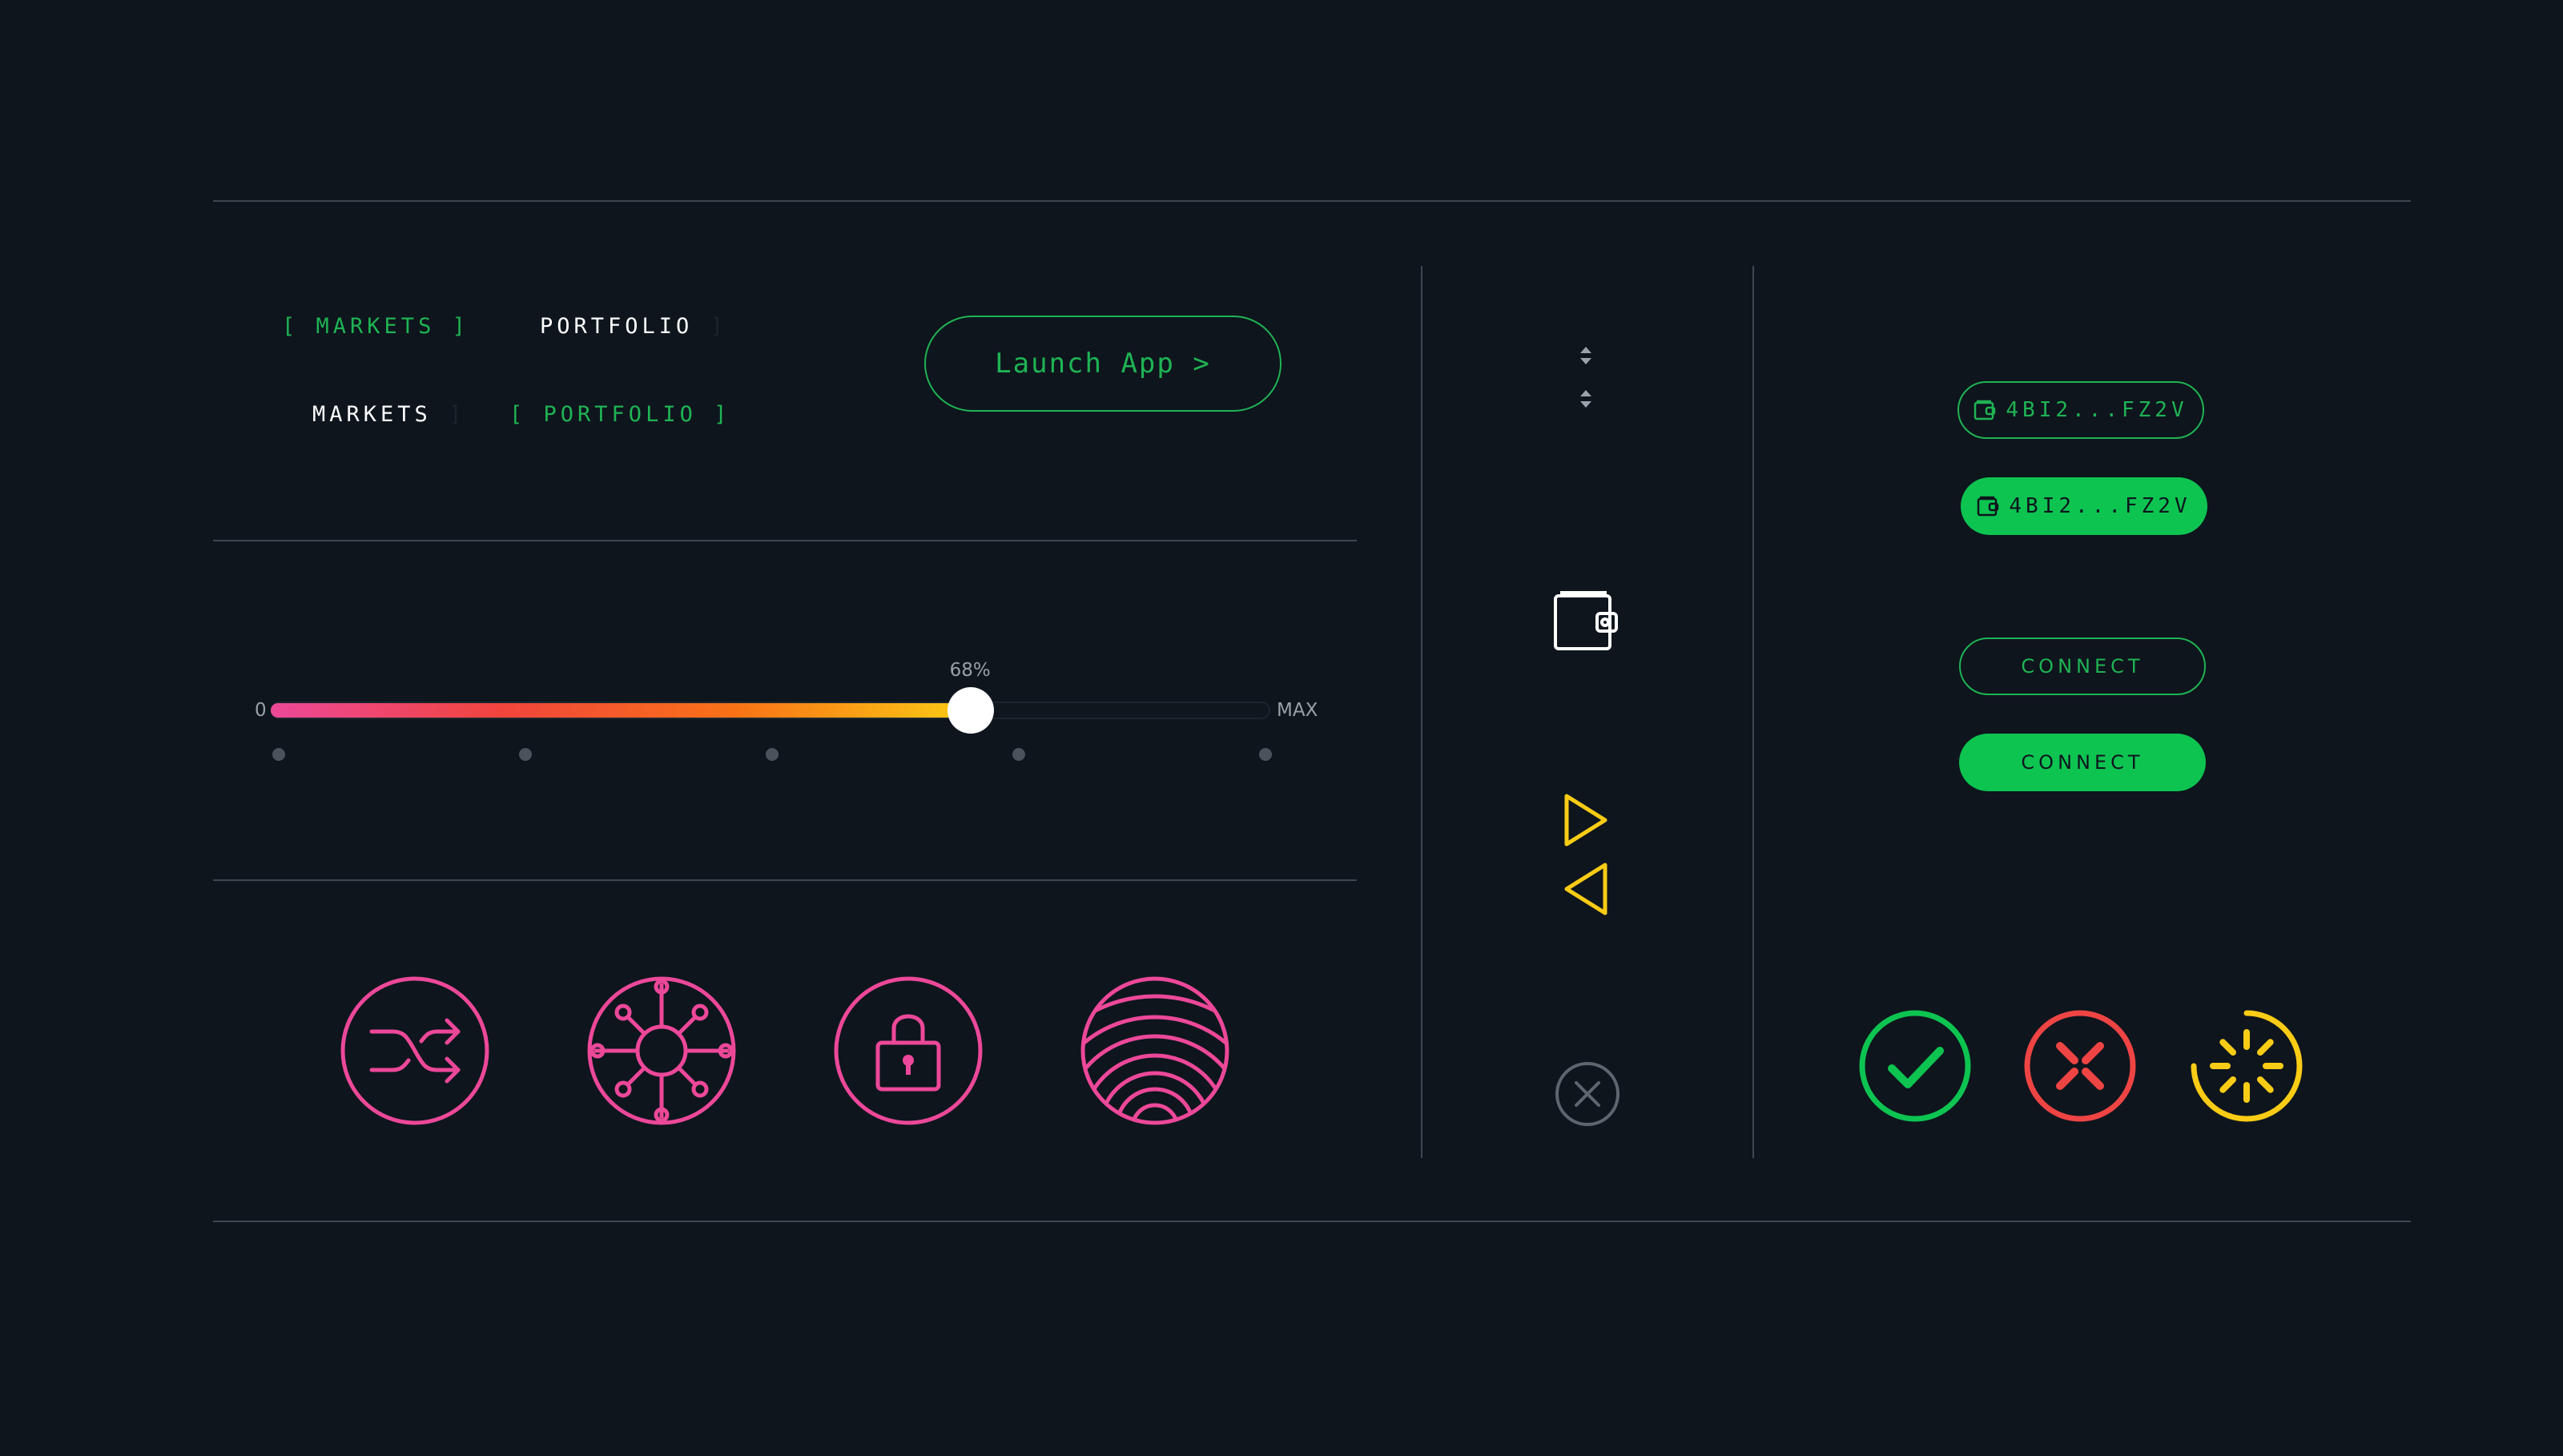 The height and width of the screenshot is (1456, 2563). Describe the element at coordinates (661, 1050) in the screenshot. I see `network-hub-icon` at that location.